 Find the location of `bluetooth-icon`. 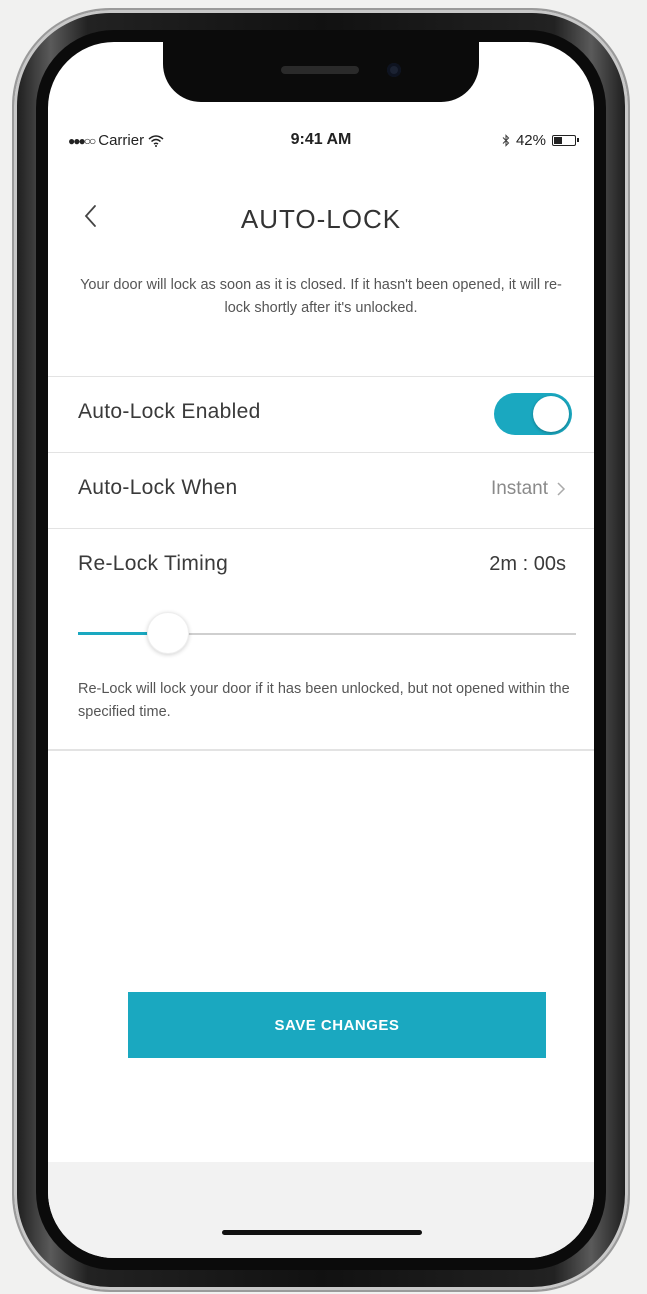

bluetooth-icon is located at coordinates (506, 140).